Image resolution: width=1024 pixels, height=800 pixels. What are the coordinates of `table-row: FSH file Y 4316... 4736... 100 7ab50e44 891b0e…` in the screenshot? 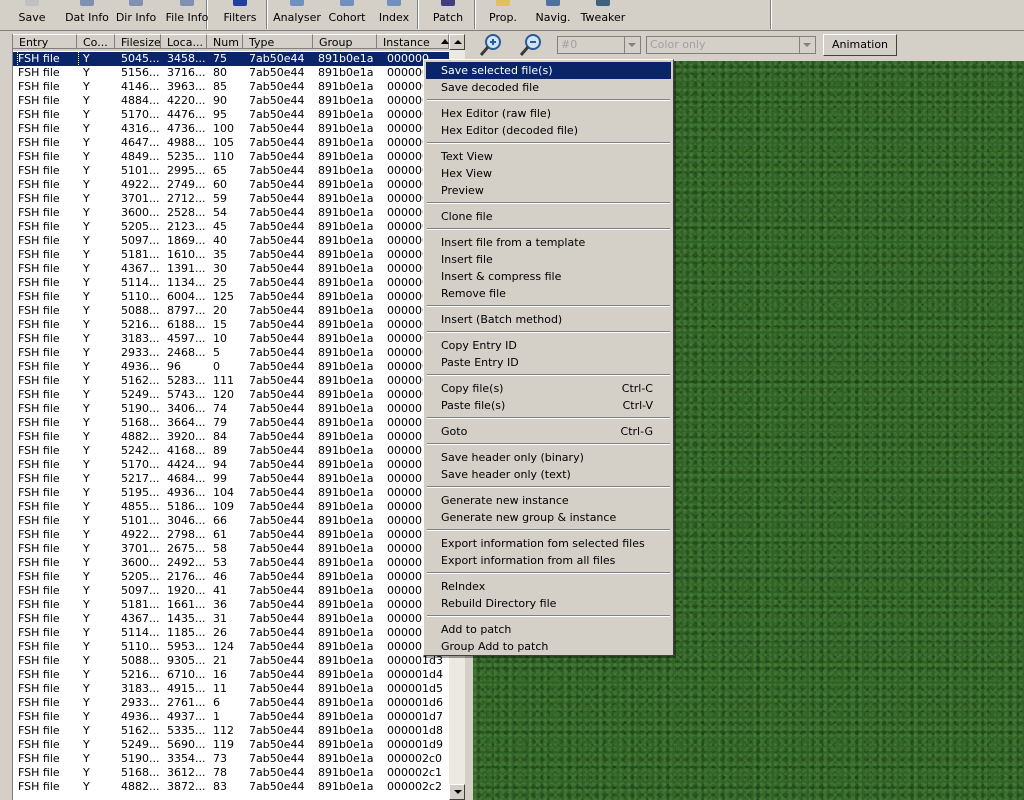 It's located at (231, 129).